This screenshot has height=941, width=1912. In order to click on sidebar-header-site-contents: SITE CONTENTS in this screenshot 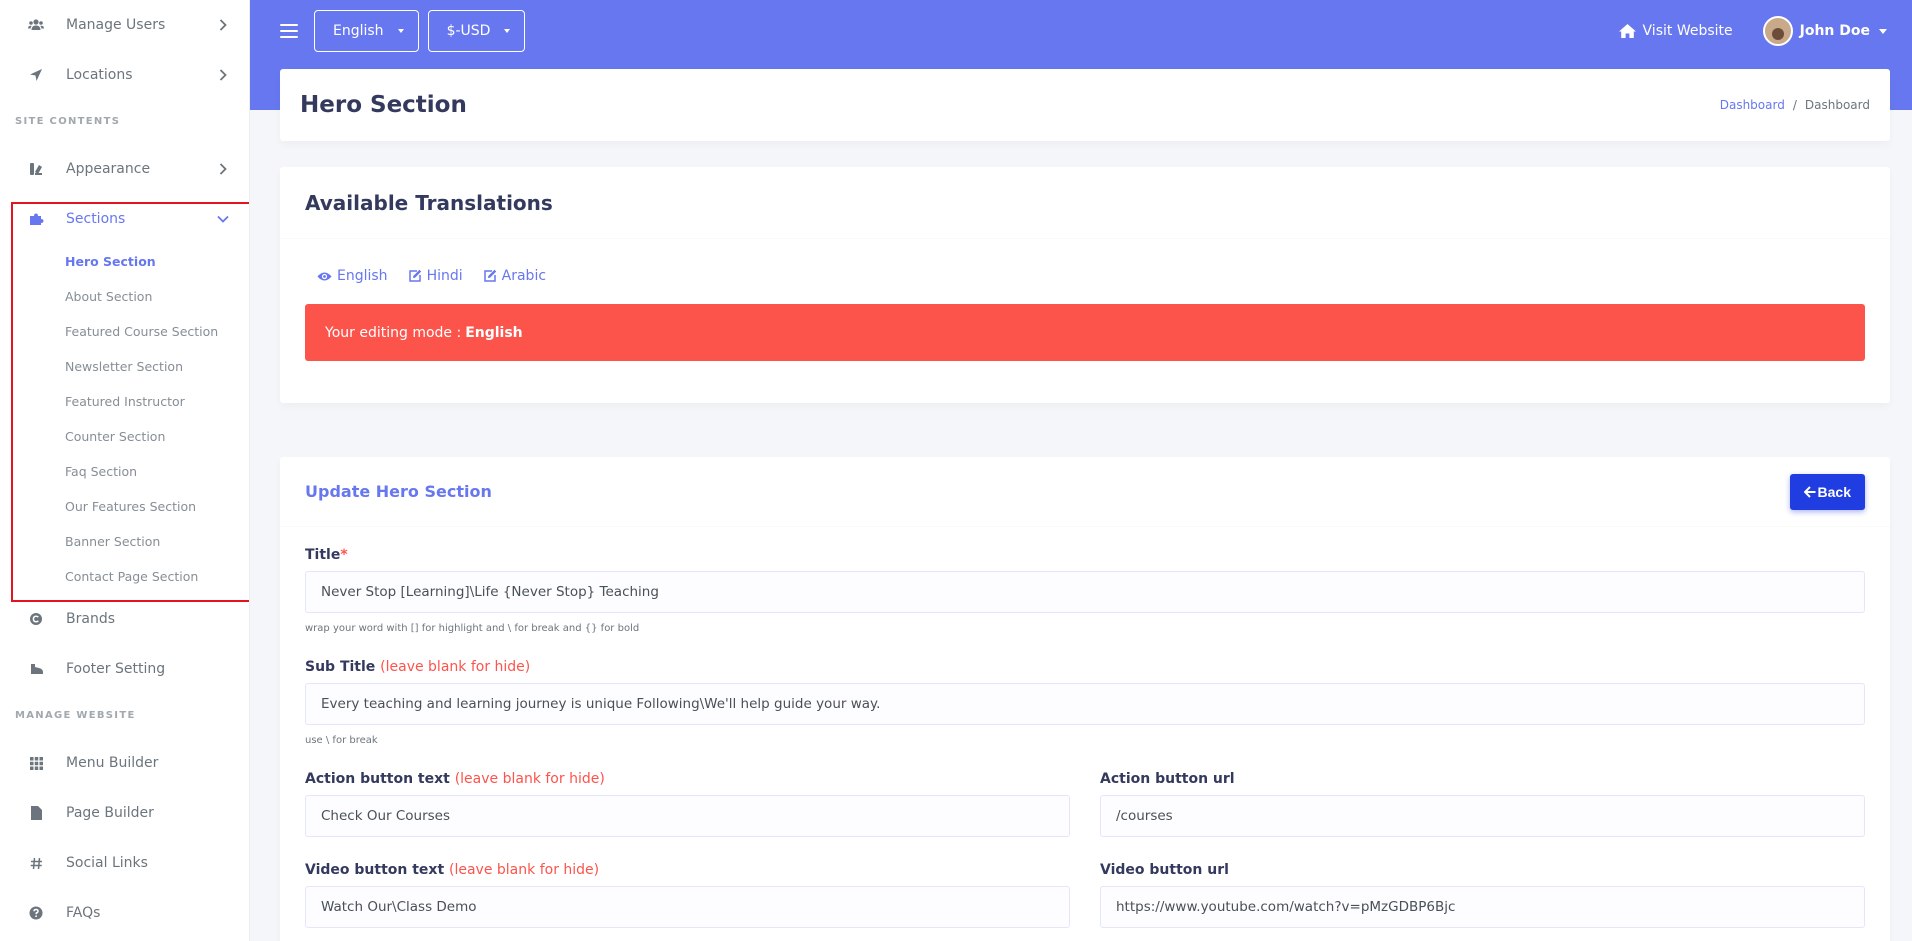, I will do `click(68, 121)`.